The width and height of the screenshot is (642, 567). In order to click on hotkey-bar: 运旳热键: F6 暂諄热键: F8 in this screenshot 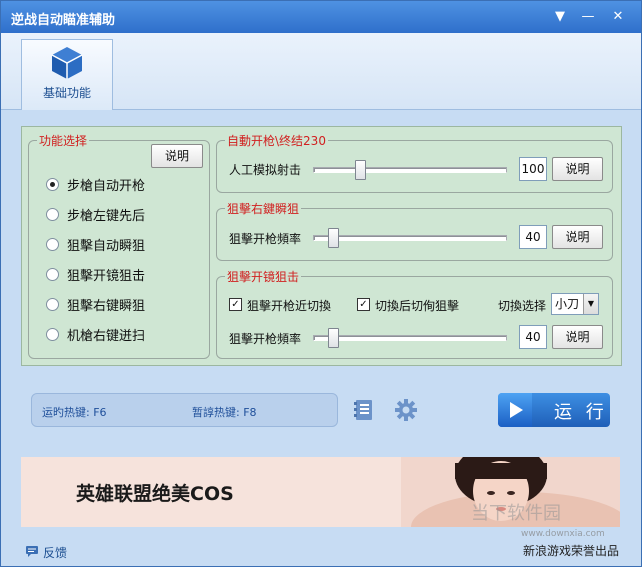, I will do `click(184, 410)`.